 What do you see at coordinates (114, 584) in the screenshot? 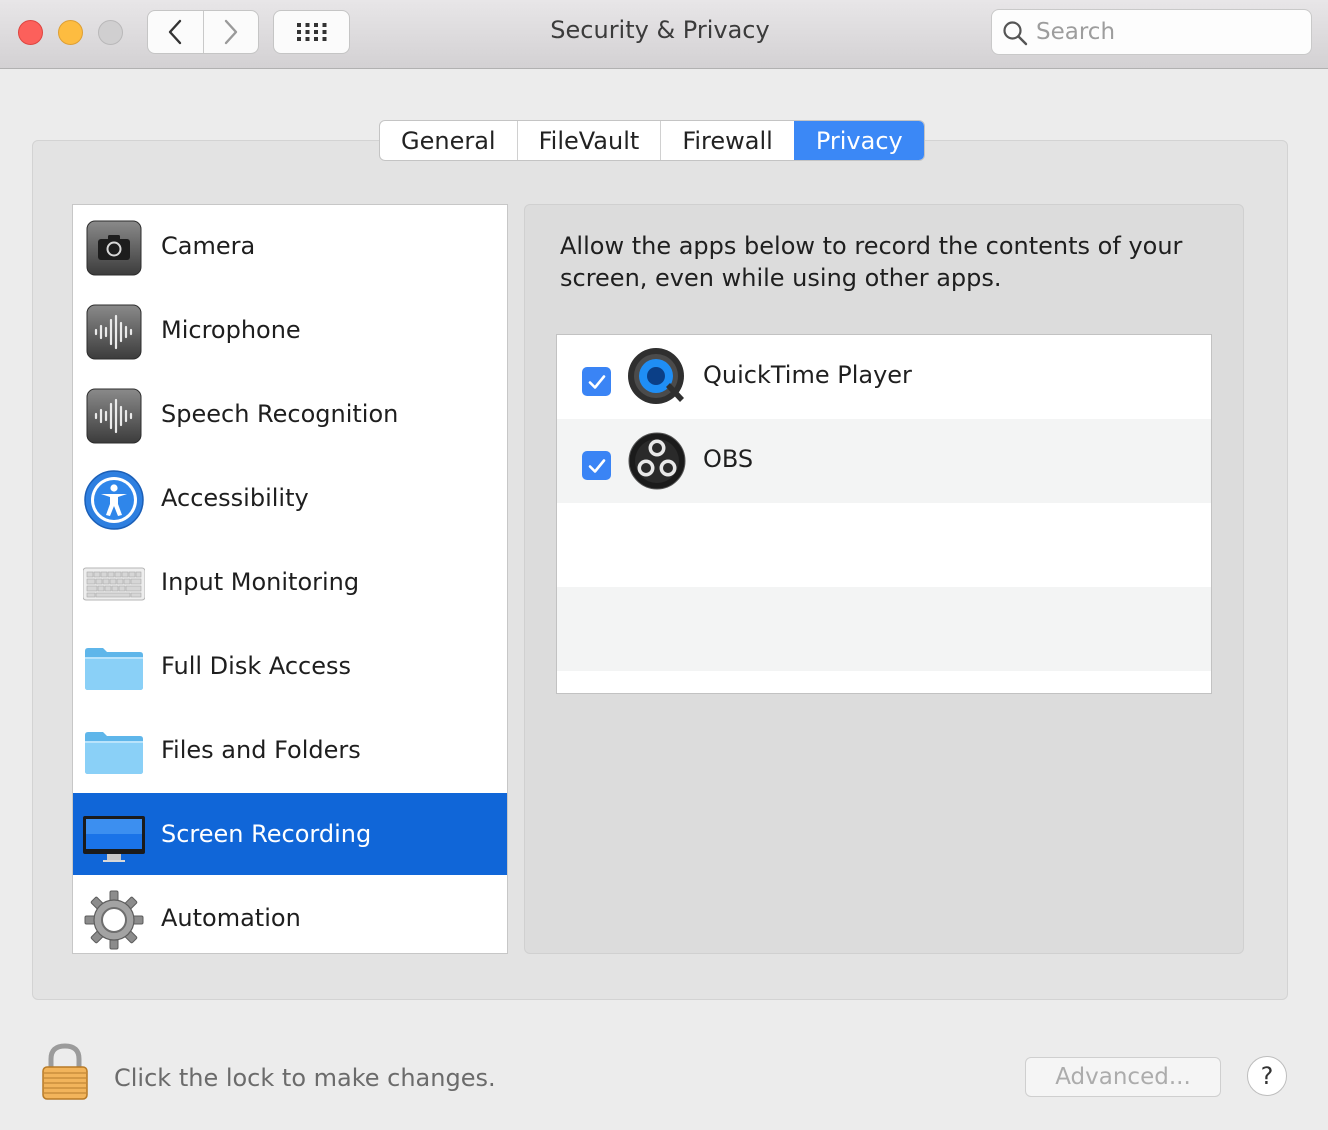
I see `keyboard-icon` at bounding box center [114, 584].